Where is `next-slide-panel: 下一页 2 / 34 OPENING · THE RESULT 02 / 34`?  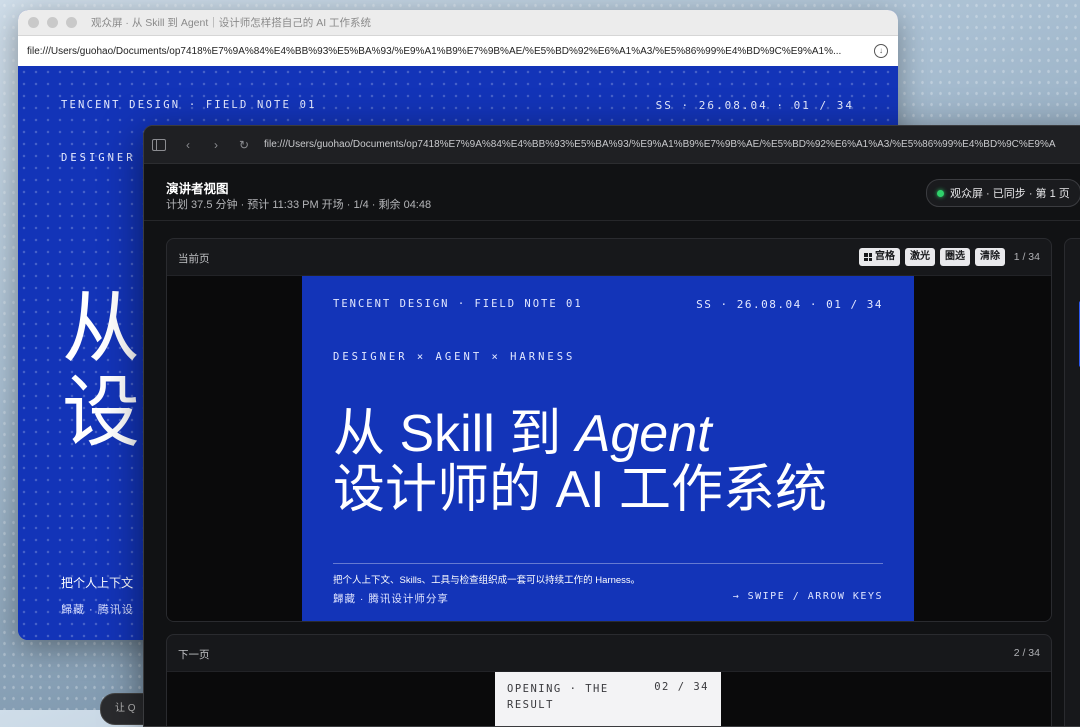
next-slide-panel: 下一页 2 / 34 OPENING · THE RESULT 02 / 34 is located at coordinates (609, 680).